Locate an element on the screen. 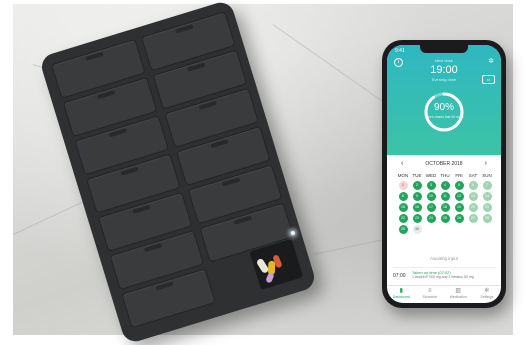 This screenshot has height=345, width=526. calendar-day: 21 is located at coordinates (487, 207).